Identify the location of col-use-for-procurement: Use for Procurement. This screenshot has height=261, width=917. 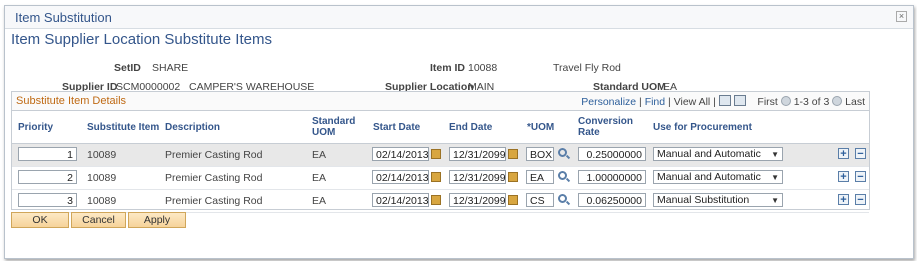
(702, 127).